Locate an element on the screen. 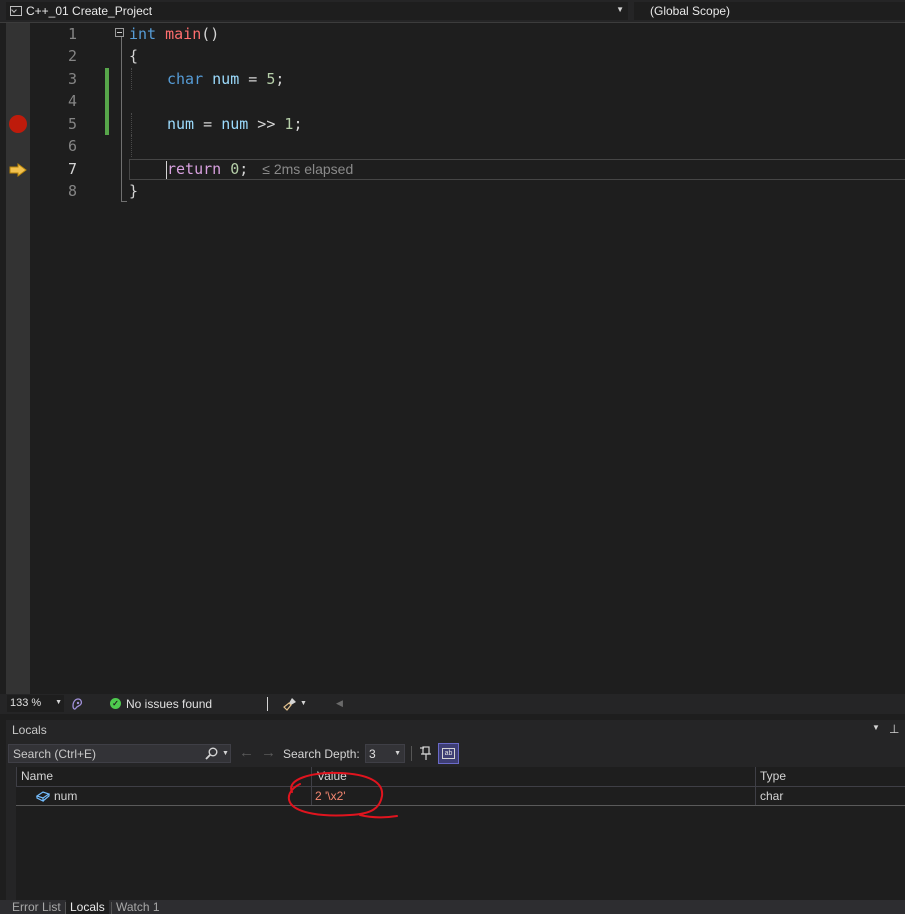 Image resolution: width=905 pixels, height=914 pixels. zoom-level: 133 % is located at coordinates (26, 703).